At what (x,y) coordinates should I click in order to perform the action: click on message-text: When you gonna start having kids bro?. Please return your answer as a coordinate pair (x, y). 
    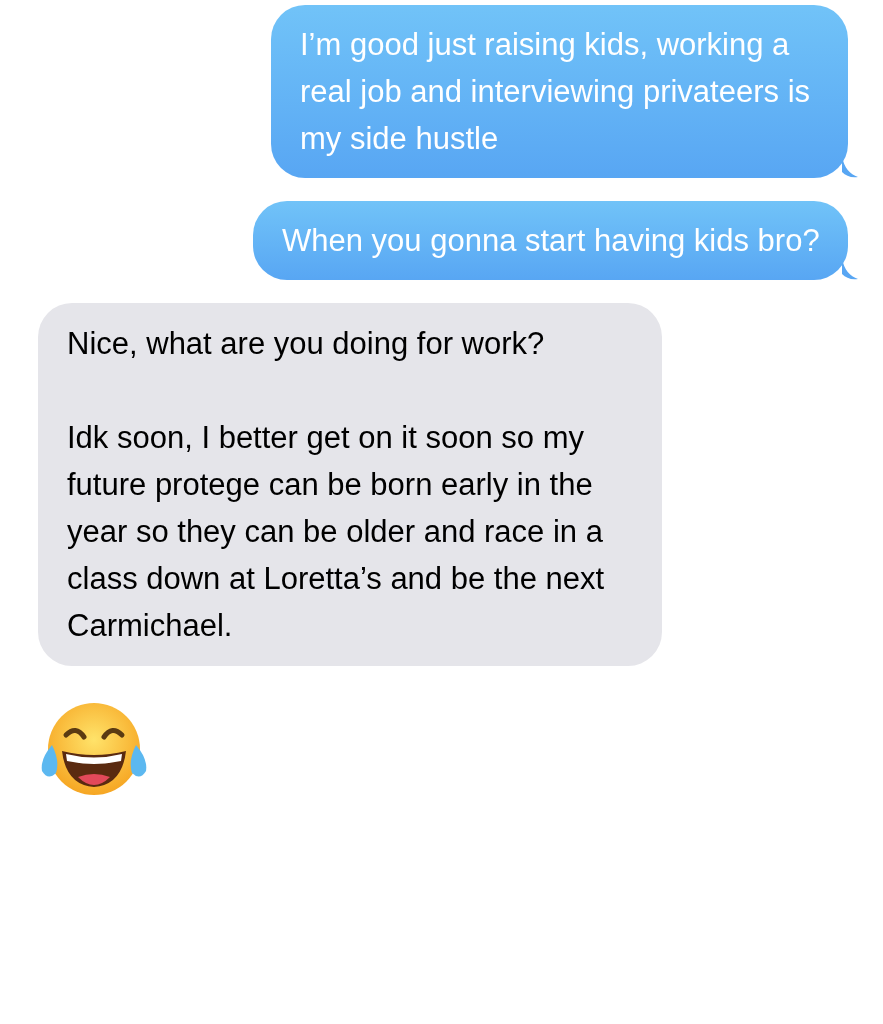
    Looking at the image, I should click on (551, 241).